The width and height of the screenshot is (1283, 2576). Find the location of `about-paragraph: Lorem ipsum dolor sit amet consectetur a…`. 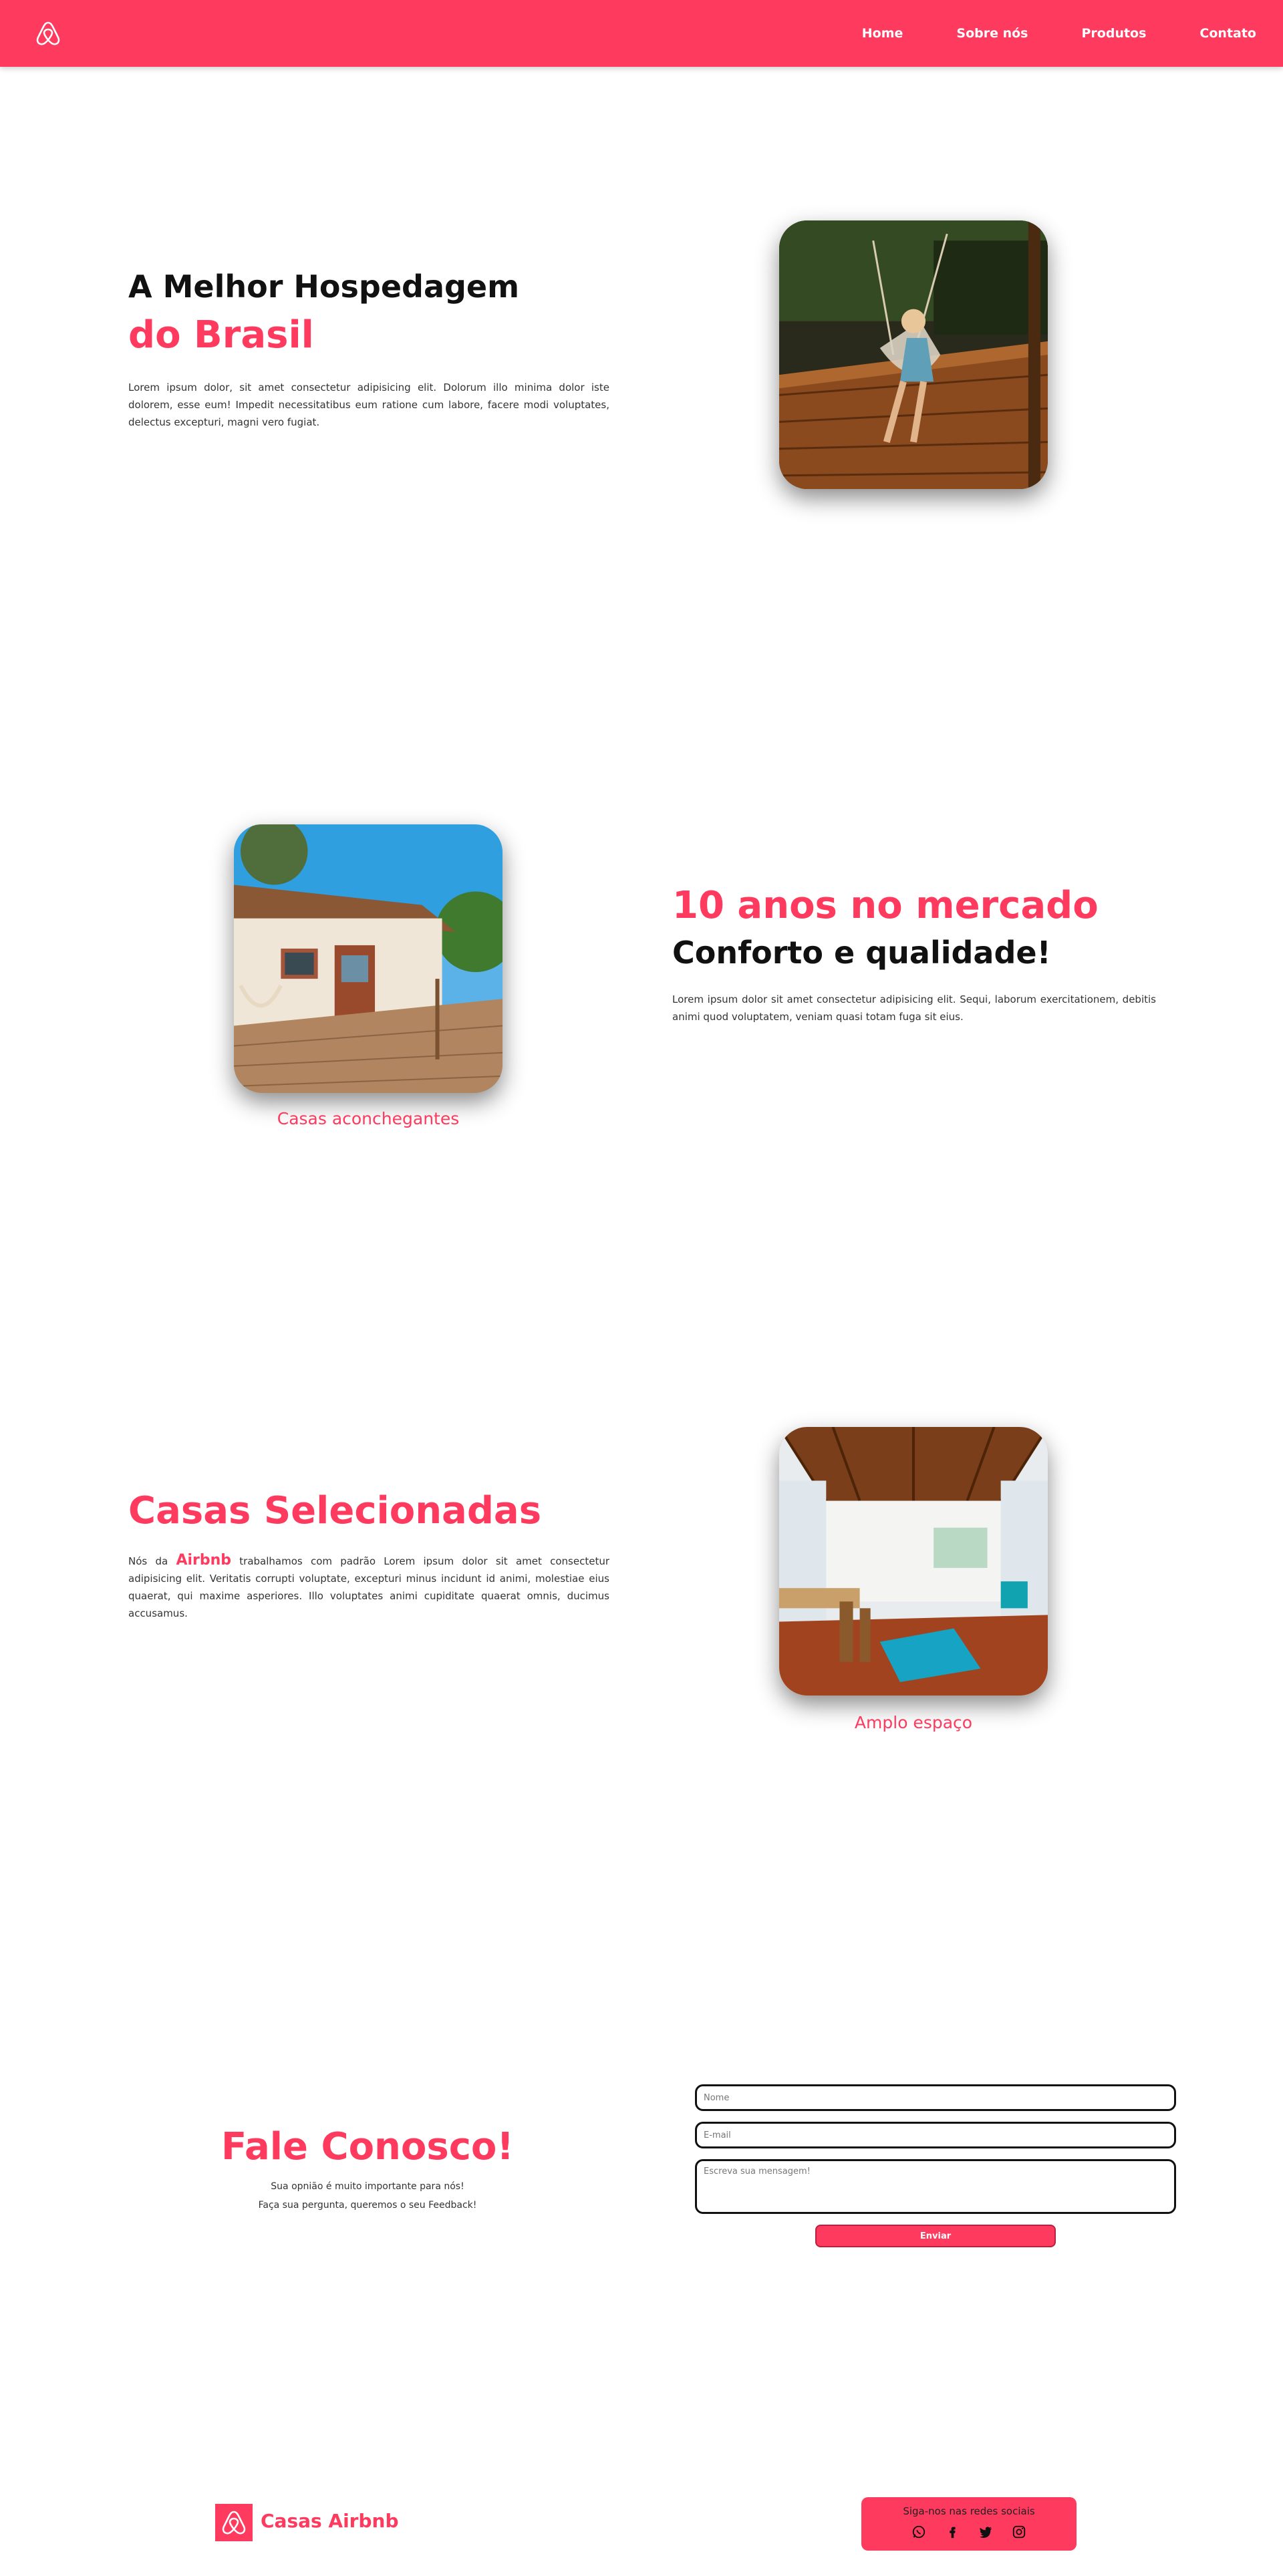

about-paragraph: Lorem ipsum dolor sit amet consectetur a… is located at coordinates (914, 1008).